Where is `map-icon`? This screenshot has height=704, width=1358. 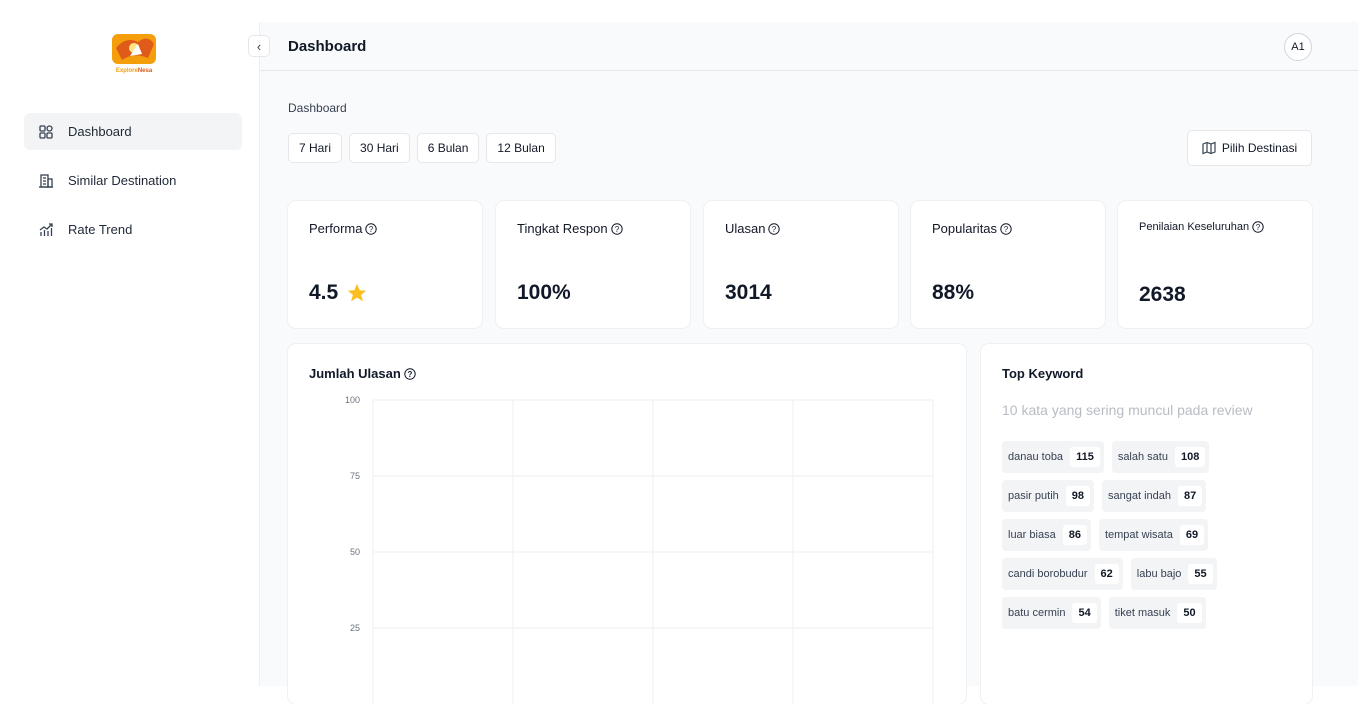 map-icon is located at coordinates (1209, 148).